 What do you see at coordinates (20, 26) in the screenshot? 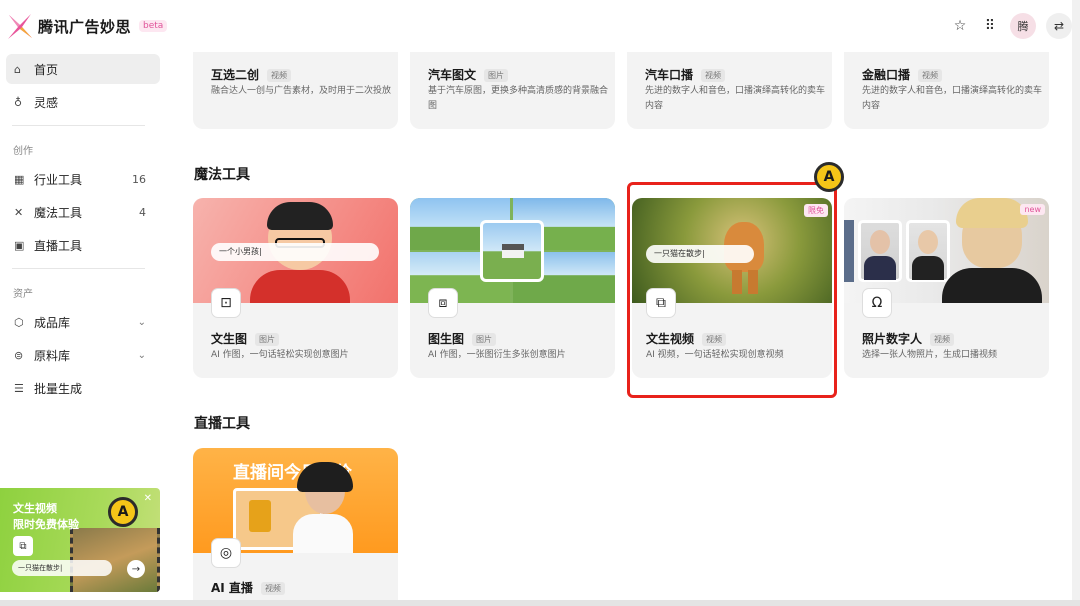
I see `logo-mark-icon` at bounding box center [20, 26].